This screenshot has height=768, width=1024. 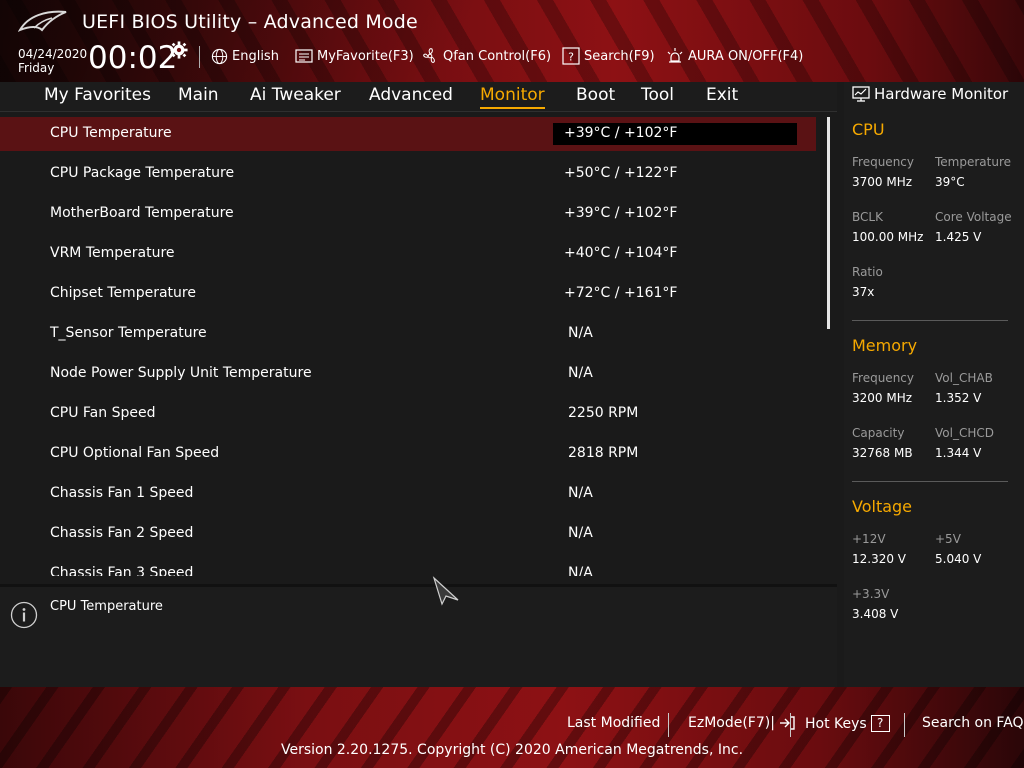 I want to click on favorite-icon, so click(x=304, y=56).